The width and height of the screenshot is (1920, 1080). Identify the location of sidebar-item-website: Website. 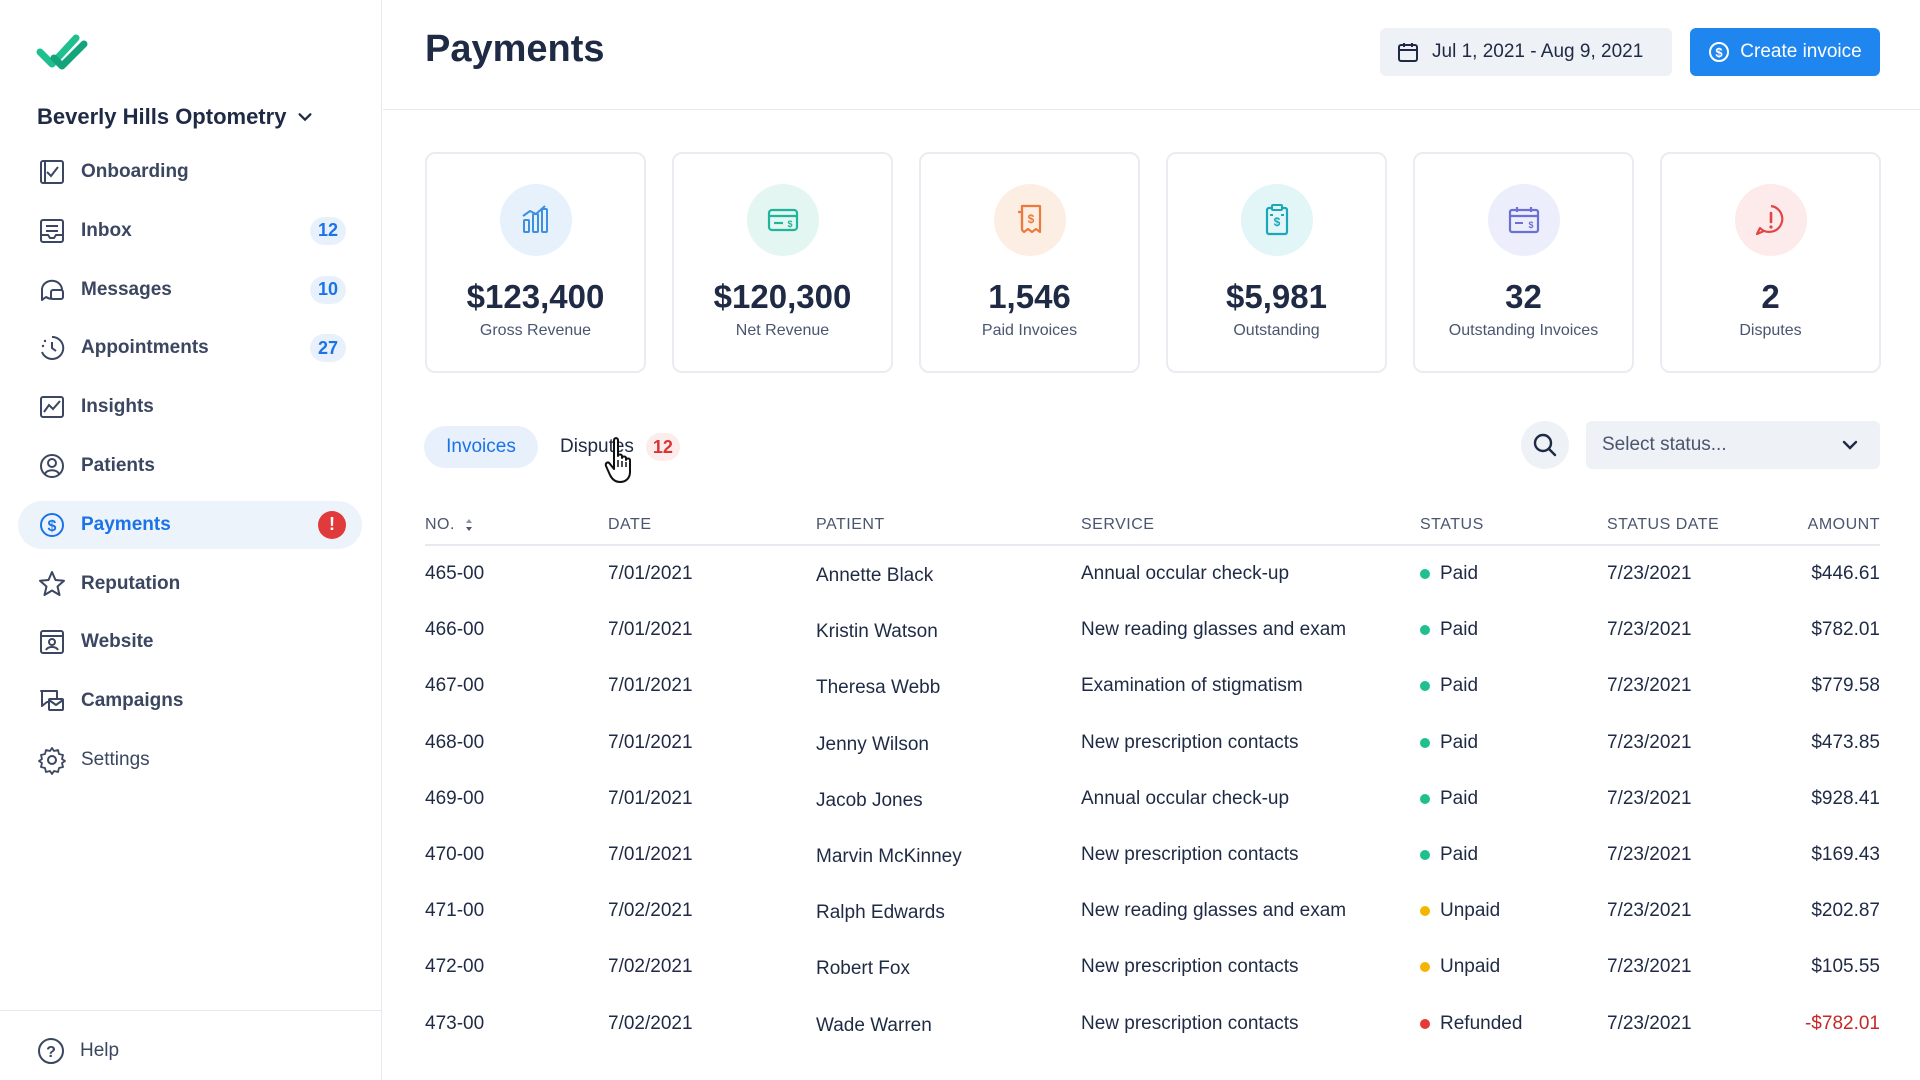
(190, 642).